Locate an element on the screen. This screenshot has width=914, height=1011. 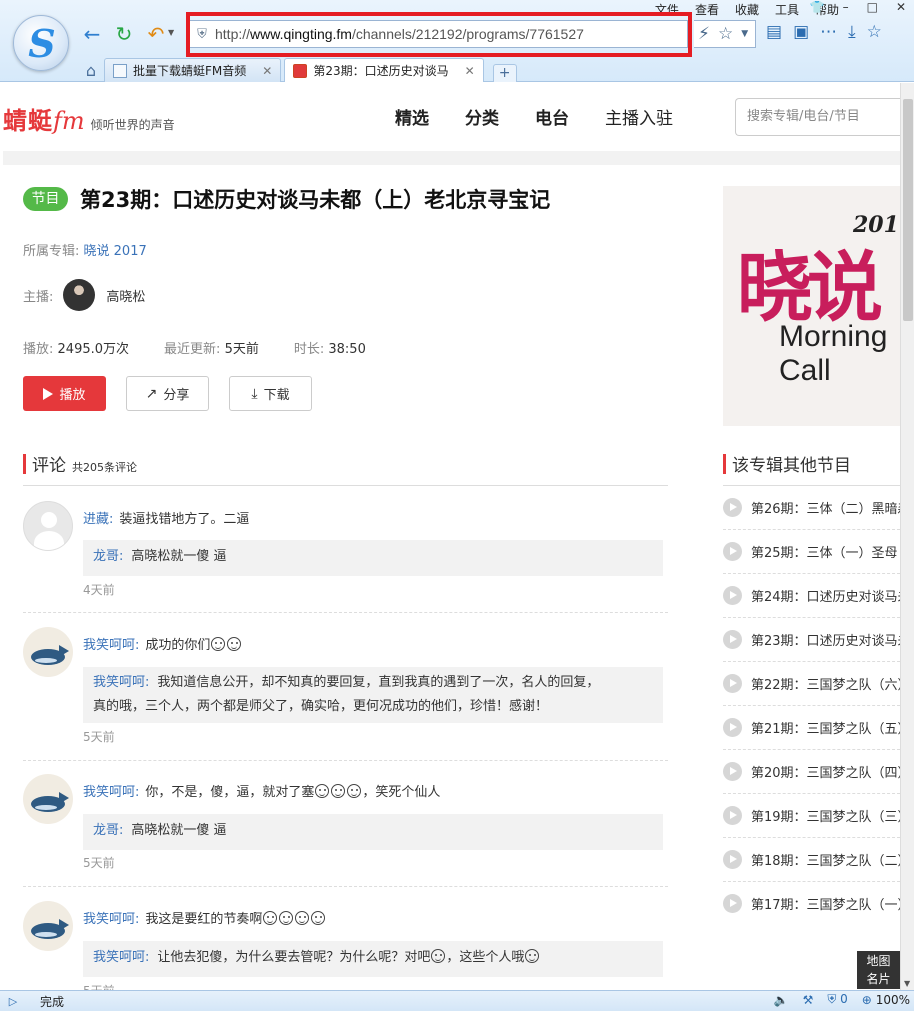
scrollbar-thumb is located at coordinates (908, 210).